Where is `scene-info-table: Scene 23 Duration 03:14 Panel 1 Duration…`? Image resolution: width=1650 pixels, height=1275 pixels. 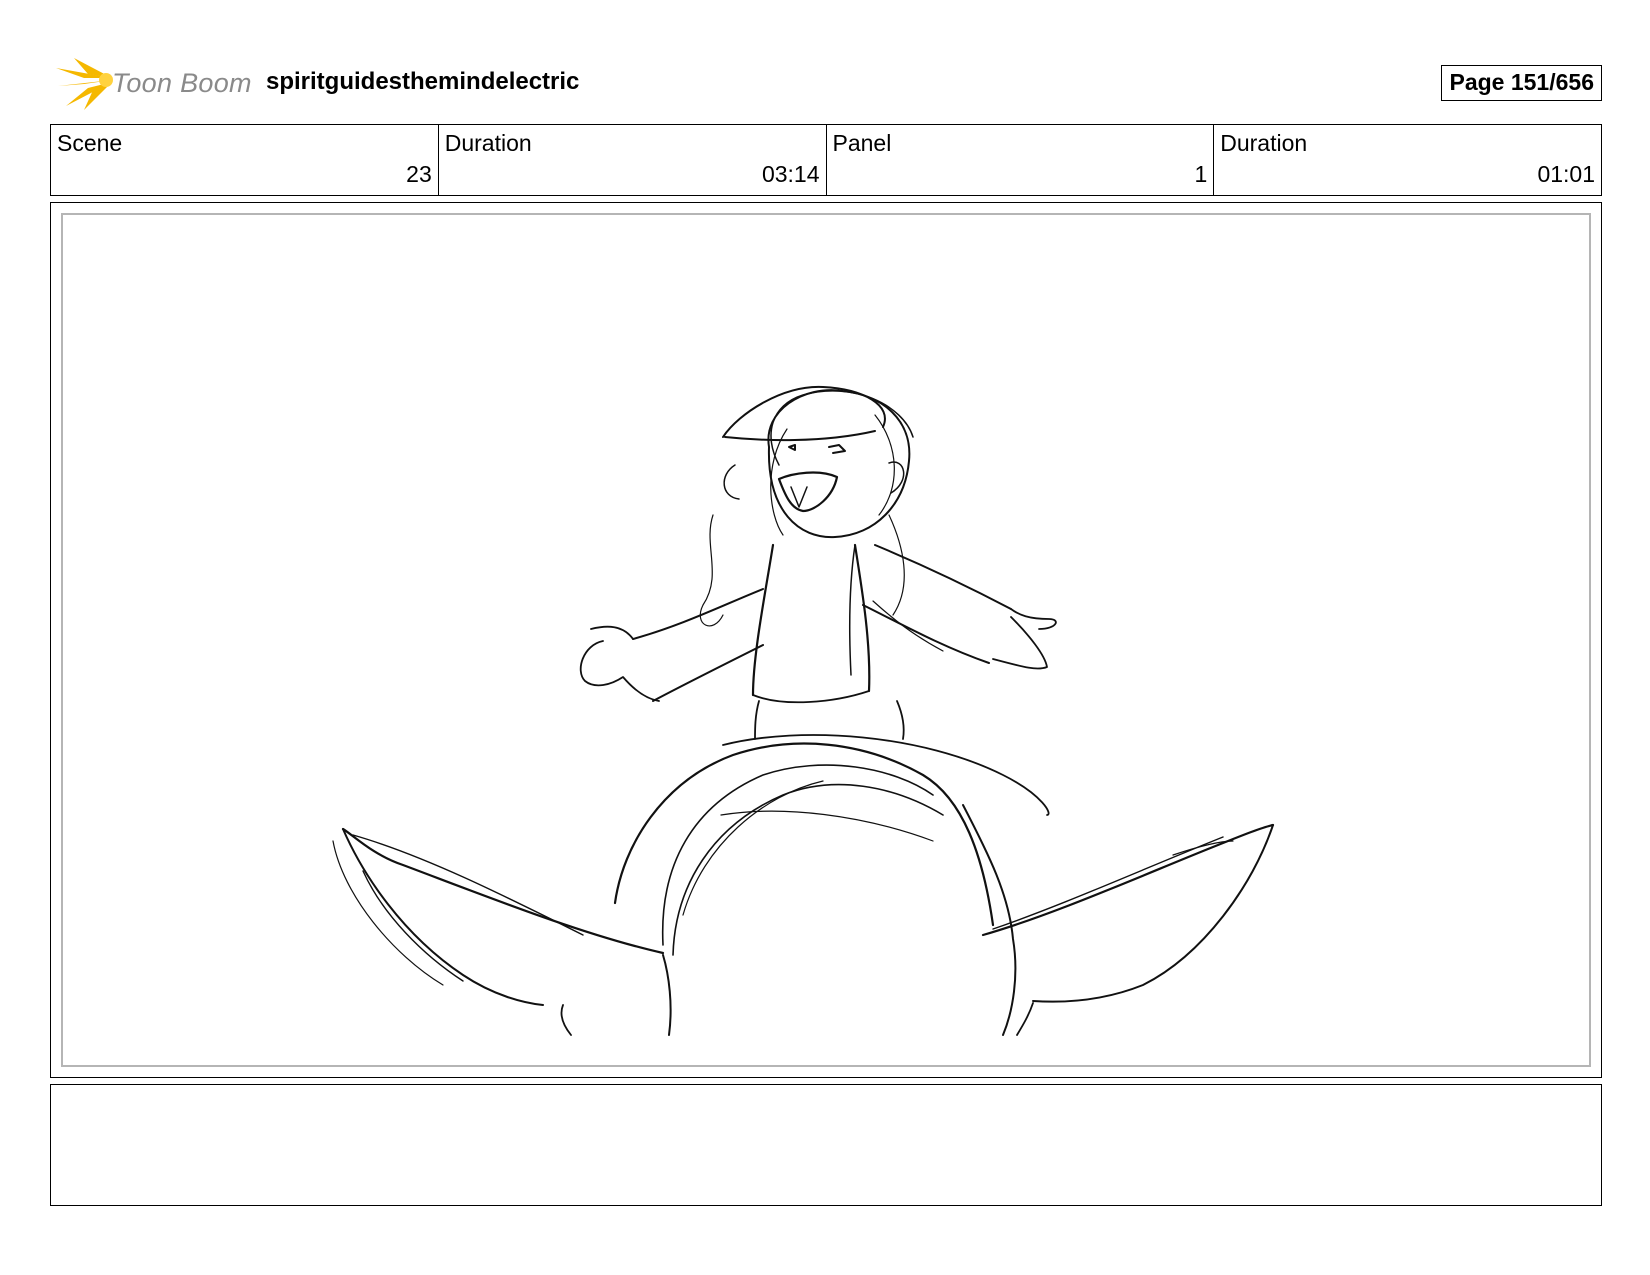
scene-info-table: Scene 23 Duration 03:14 Panel 1 Duration… is located at coordinates (826, 160).